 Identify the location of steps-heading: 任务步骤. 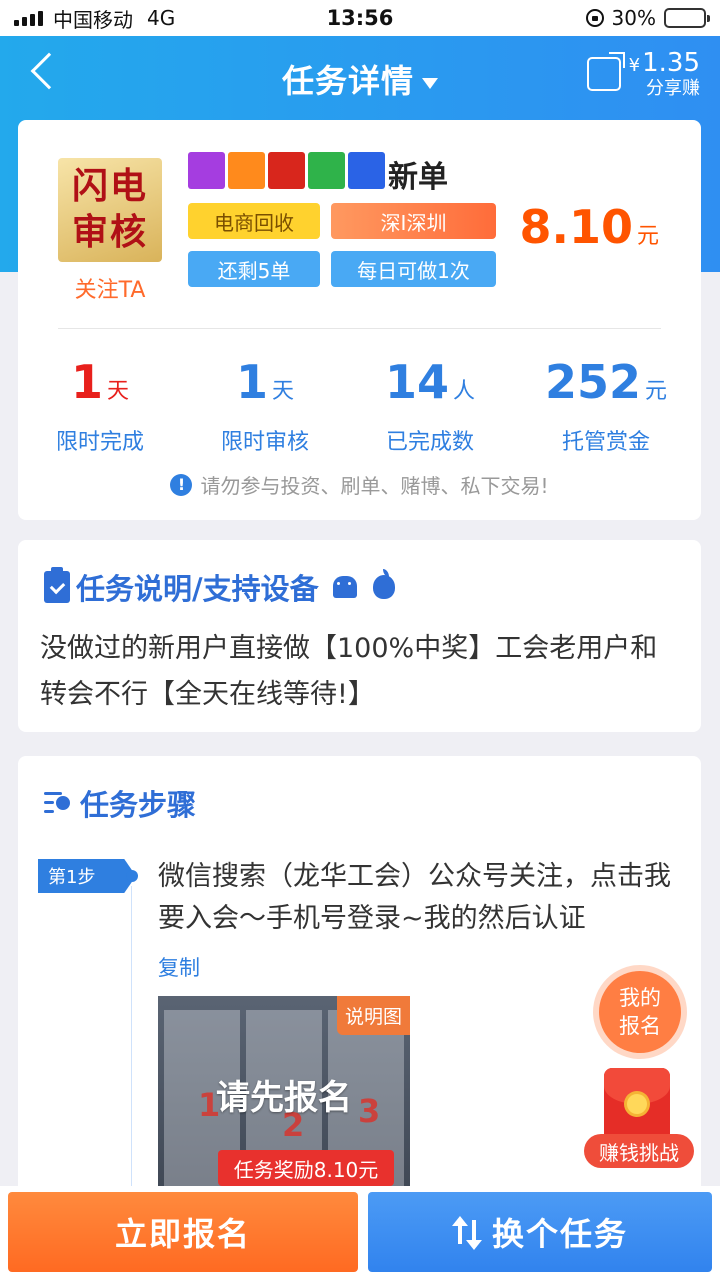
(120, 803).